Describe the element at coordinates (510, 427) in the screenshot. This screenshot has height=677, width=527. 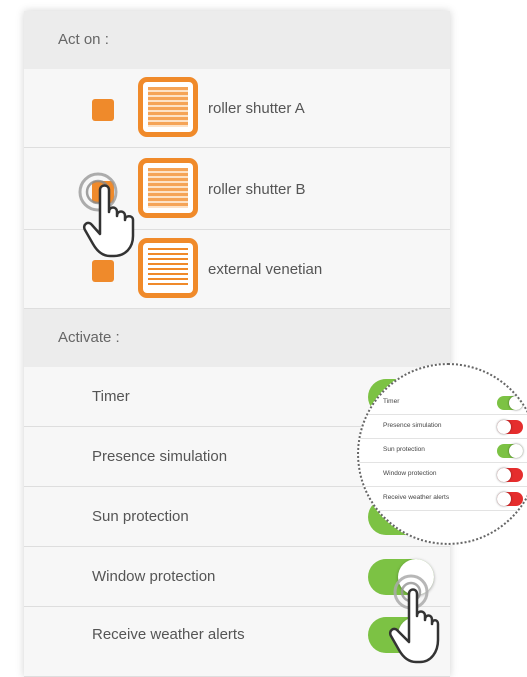
I see `zoom-presence-simulation-toggle` at that location.